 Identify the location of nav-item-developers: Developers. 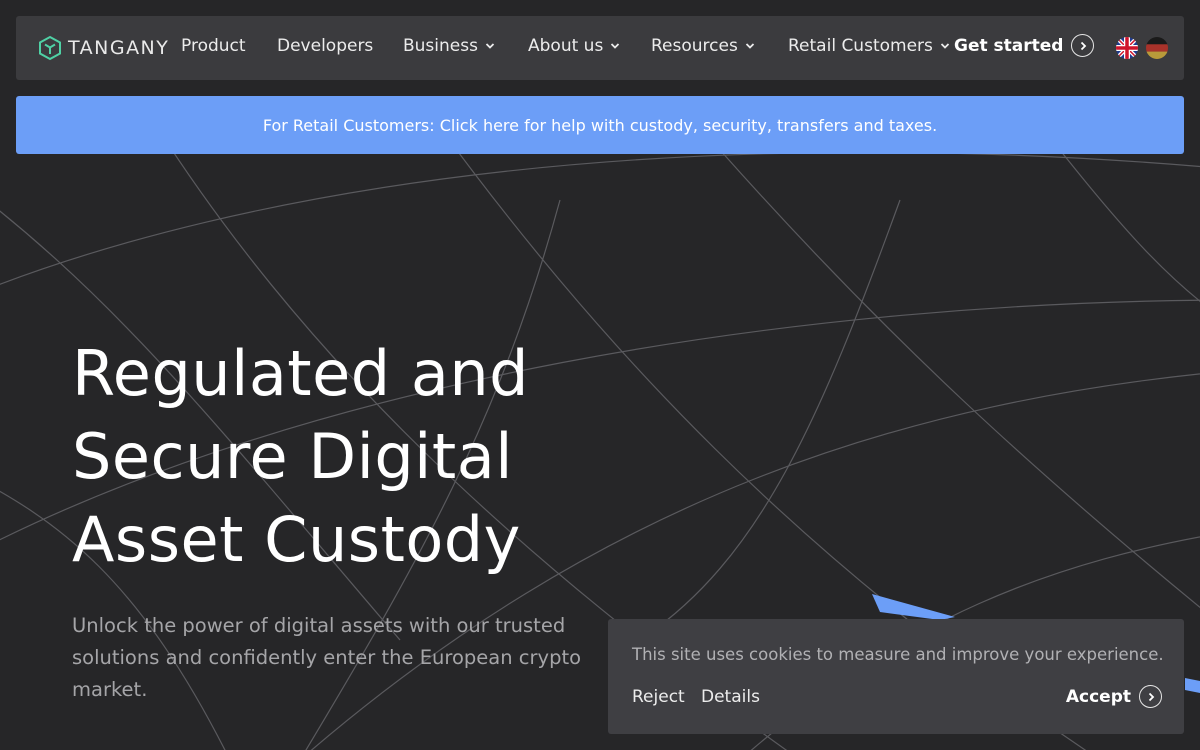
(325, 46).